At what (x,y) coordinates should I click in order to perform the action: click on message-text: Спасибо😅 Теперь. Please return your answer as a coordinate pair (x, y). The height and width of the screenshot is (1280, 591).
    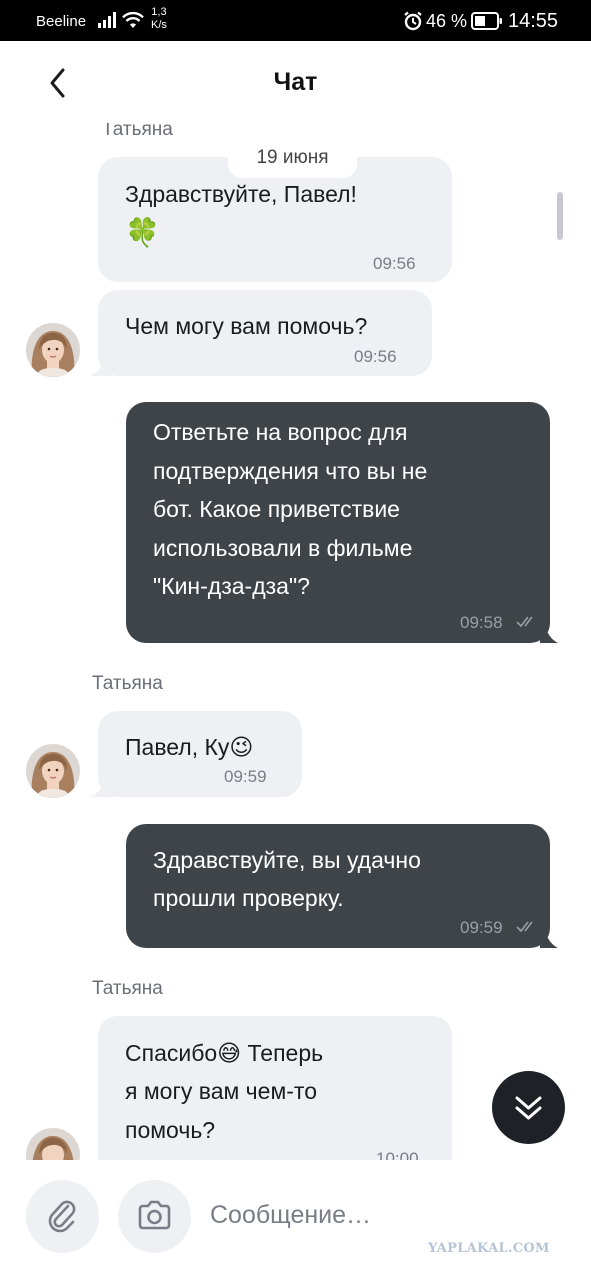
    Looking at the image, I should click on (224, 1053).